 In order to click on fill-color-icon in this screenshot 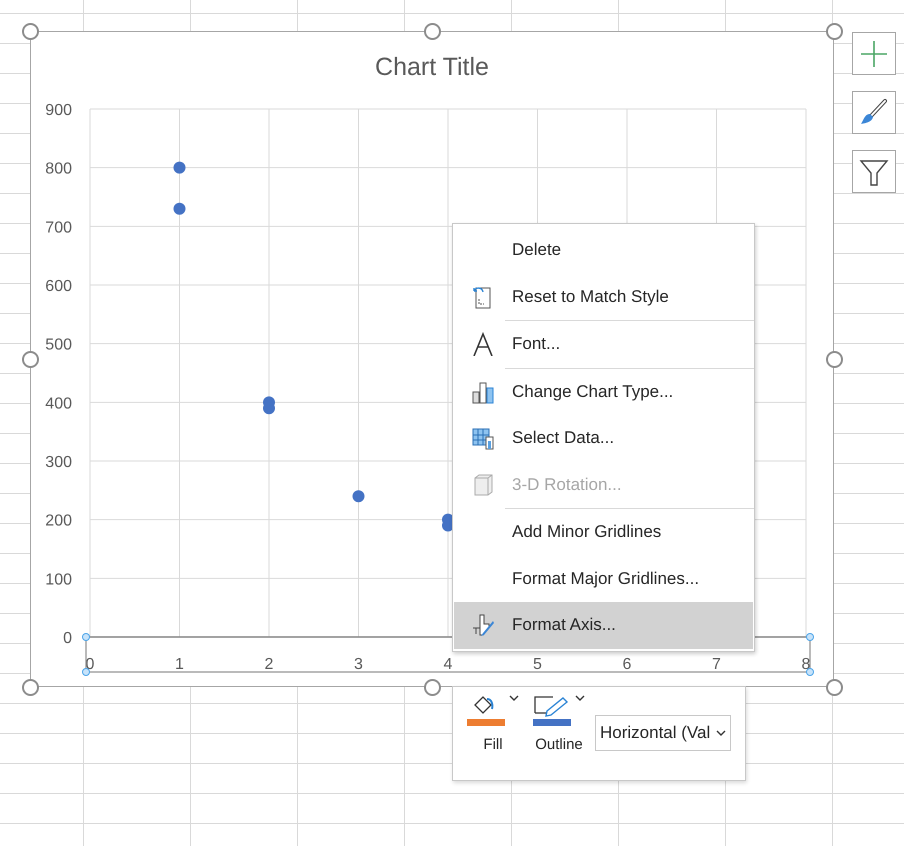, I will do `click(486, 710)`.